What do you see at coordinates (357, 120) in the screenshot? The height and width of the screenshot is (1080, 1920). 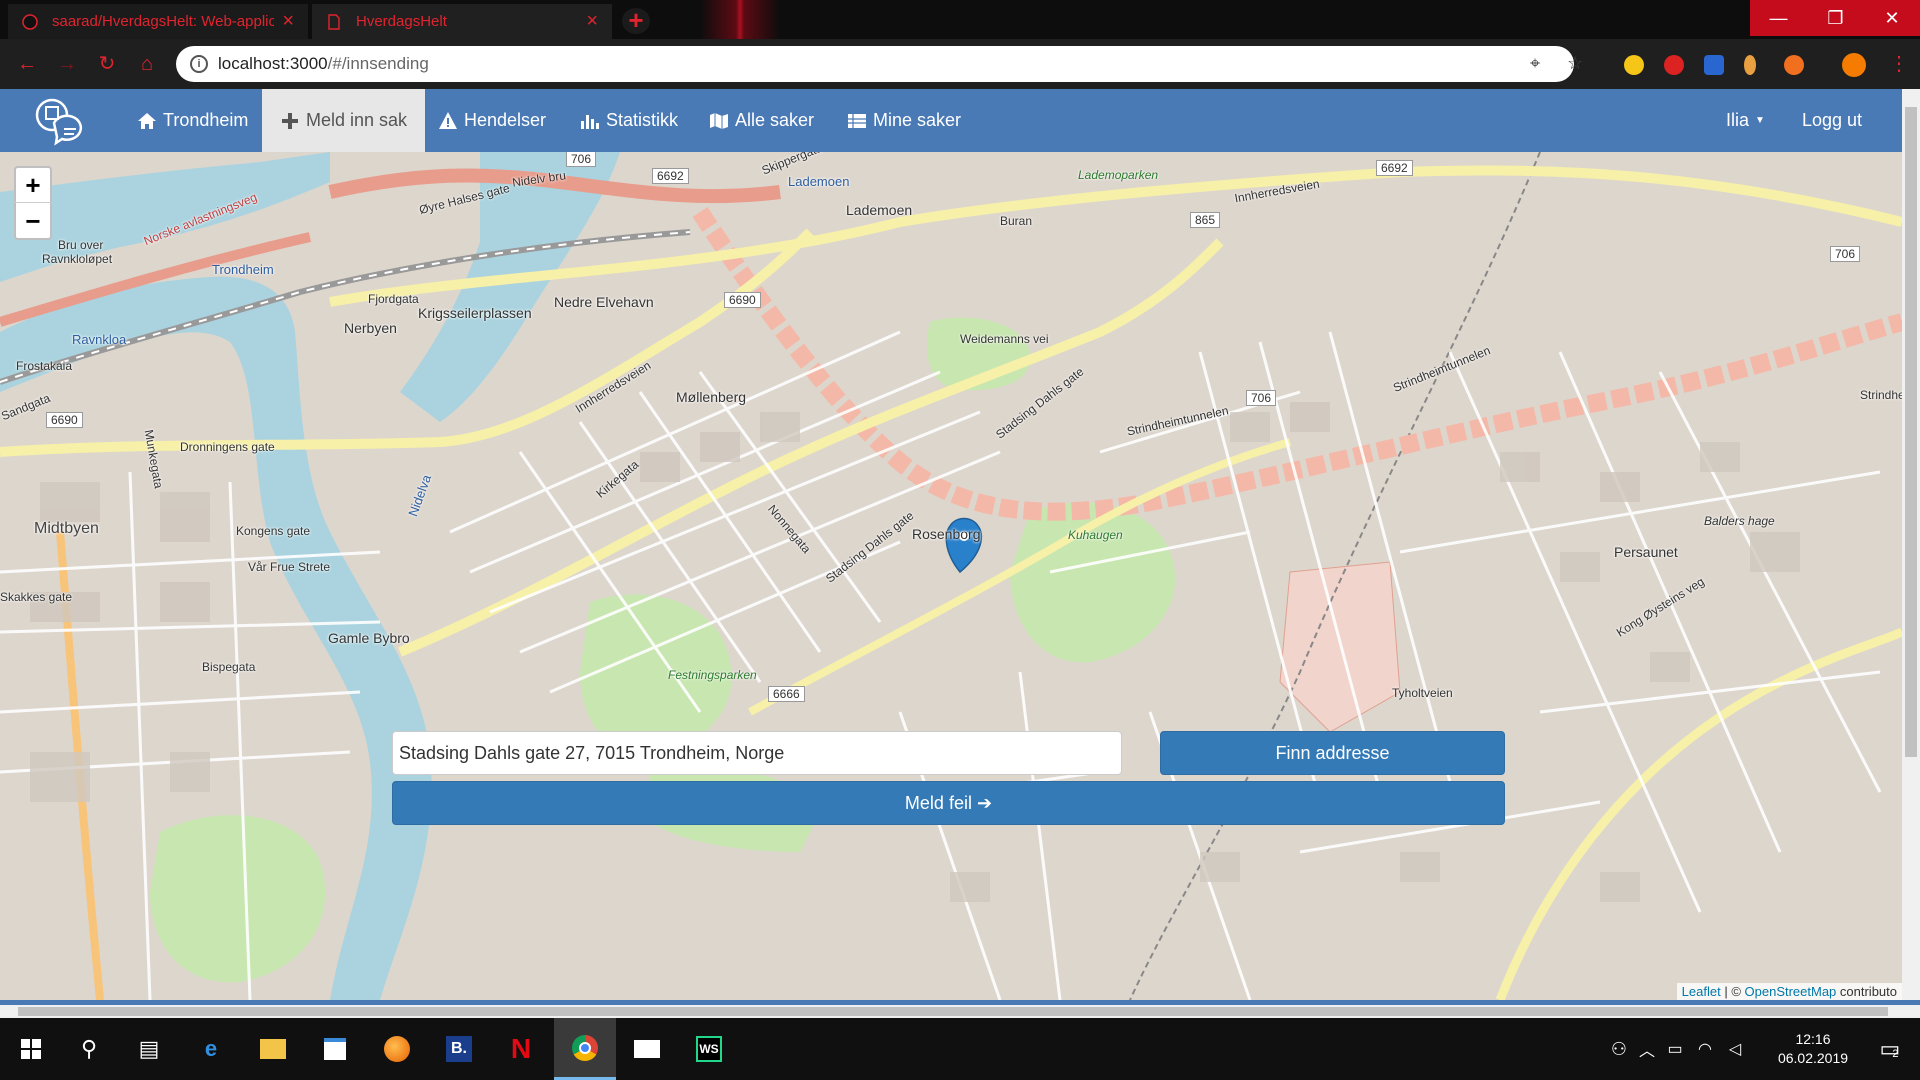 I see `nav-label: Meld inn sak` at bounding box center [357, 120].